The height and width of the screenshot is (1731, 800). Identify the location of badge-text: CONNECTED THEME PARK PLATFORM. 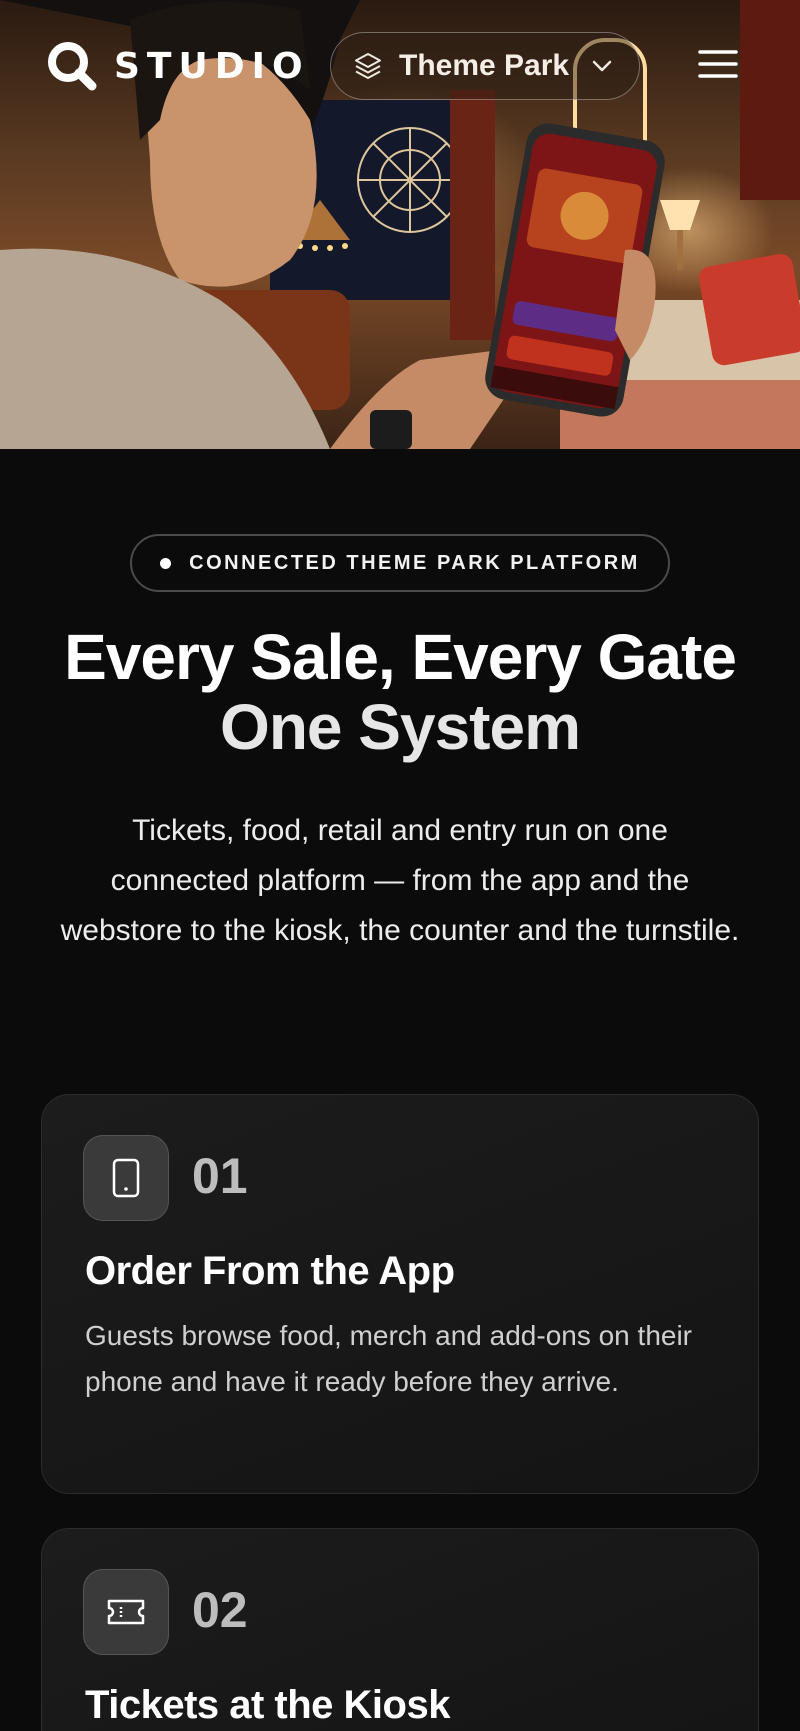
(414, 562).